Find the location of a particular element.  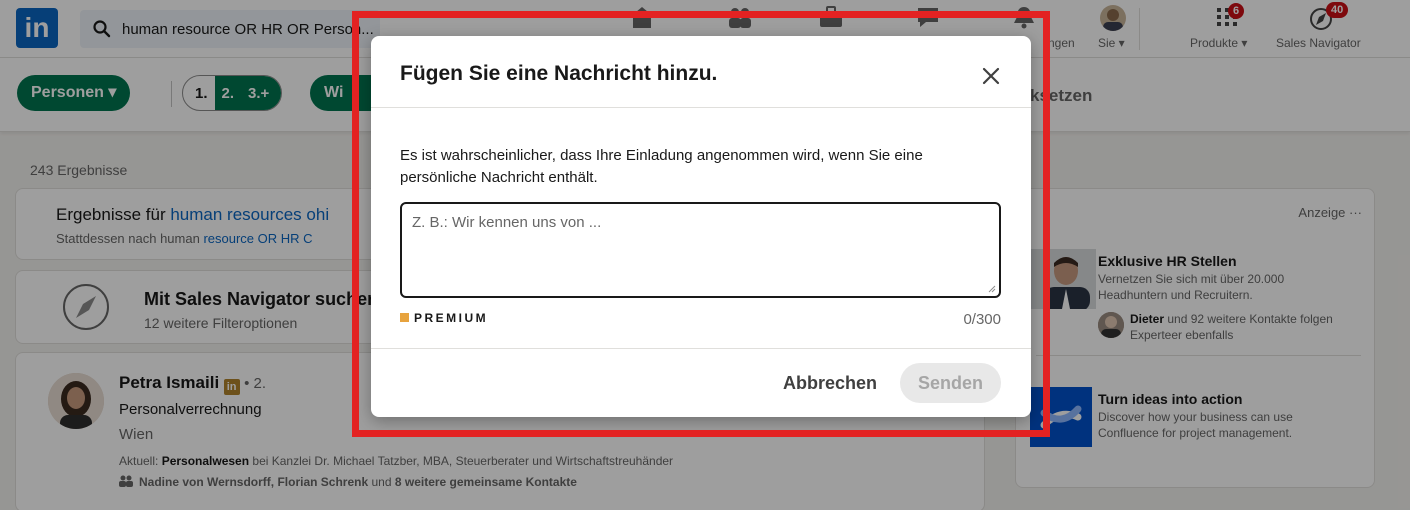

send-button: Senden is located at coordinates (950, 383).